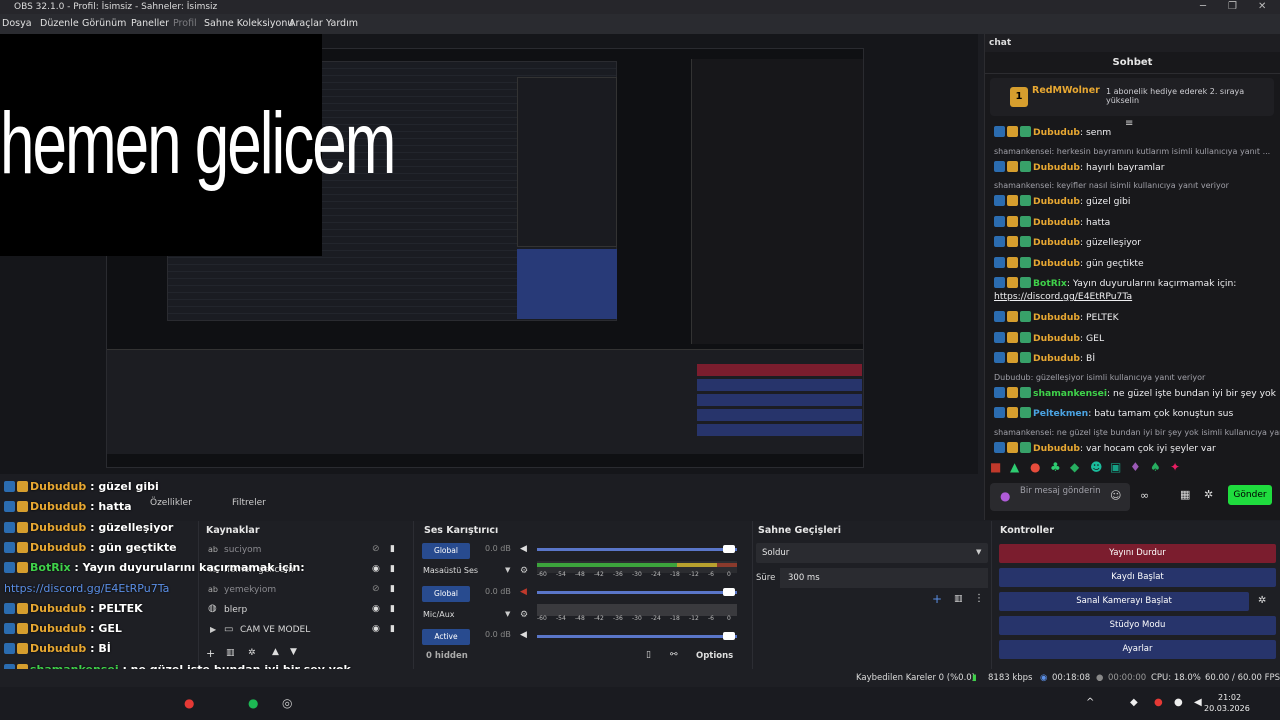  Describe the element at coordinates (1055, 467) in the screenshot. I see `emote-icon: ♣` at that location.